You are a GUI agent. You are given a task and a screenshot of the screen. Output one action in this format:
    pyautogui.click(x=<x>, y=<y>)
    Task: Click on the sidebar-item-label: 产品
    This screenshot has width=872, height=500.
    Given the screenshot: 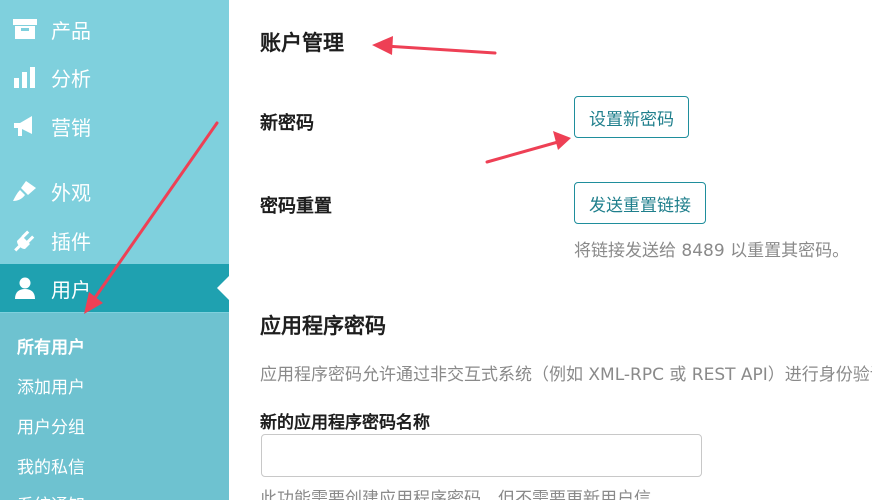 What is the action you would take?
    pyautogui.click(x=71, y=30)
    